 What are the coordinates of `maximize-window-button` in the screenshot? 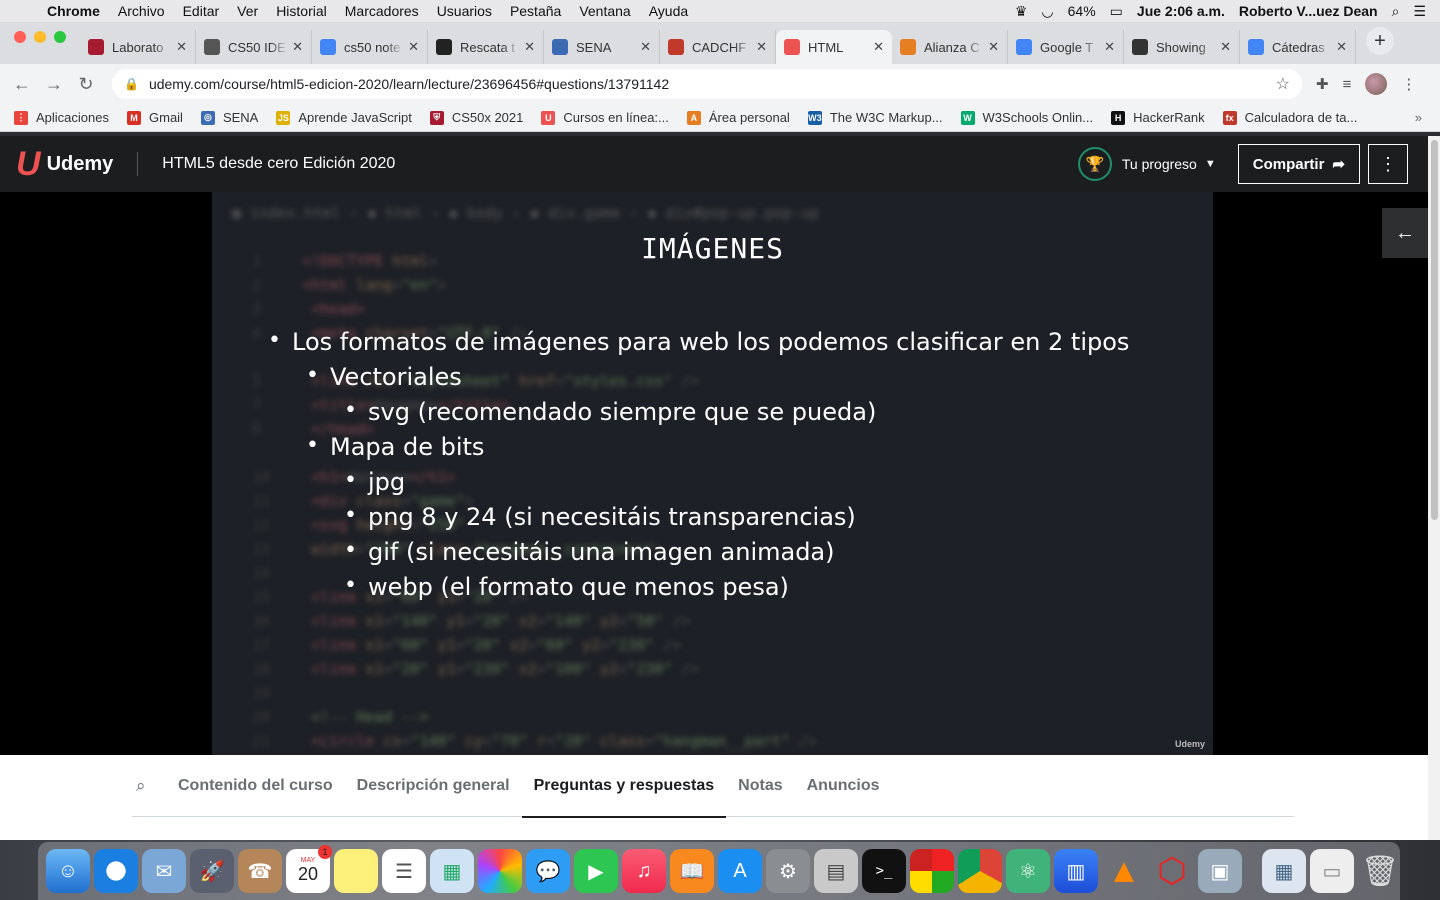 It's located at (60, 37).